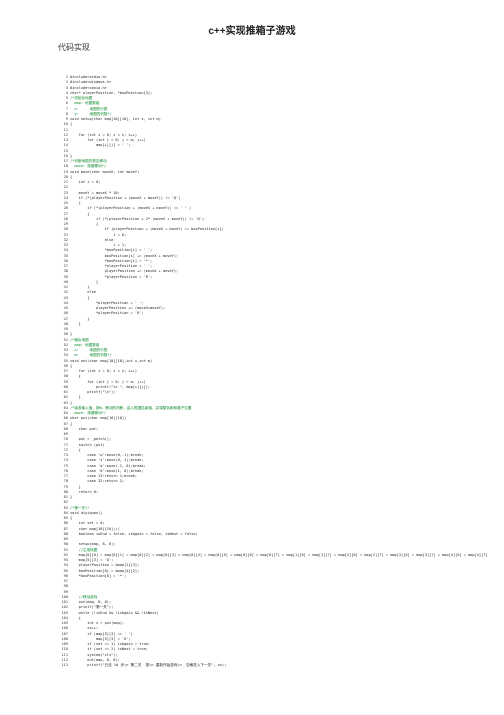 This screenshot has width=504, height=715. What do you see at coordinates (104, 476) in the screenshot?
I see `code-text: case 13:return 1;break;` at bounding box center [104, 476].